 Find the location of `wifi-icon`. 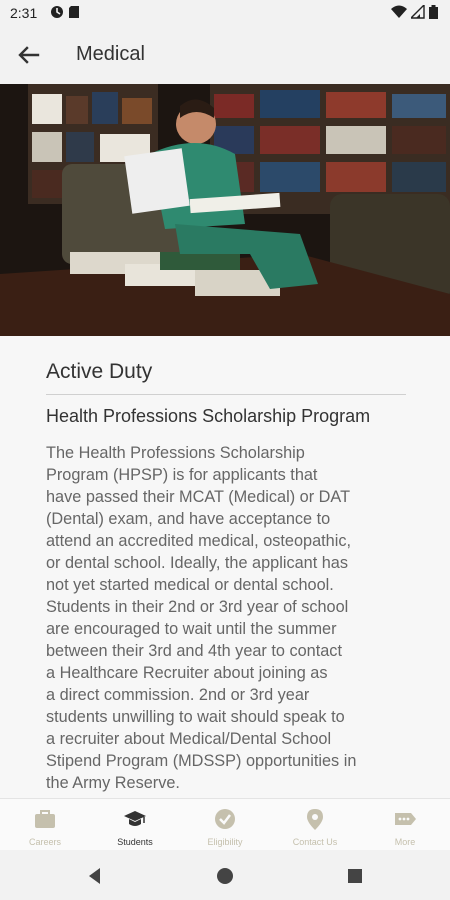

wifi-icon is located at coordinates (399, 11).